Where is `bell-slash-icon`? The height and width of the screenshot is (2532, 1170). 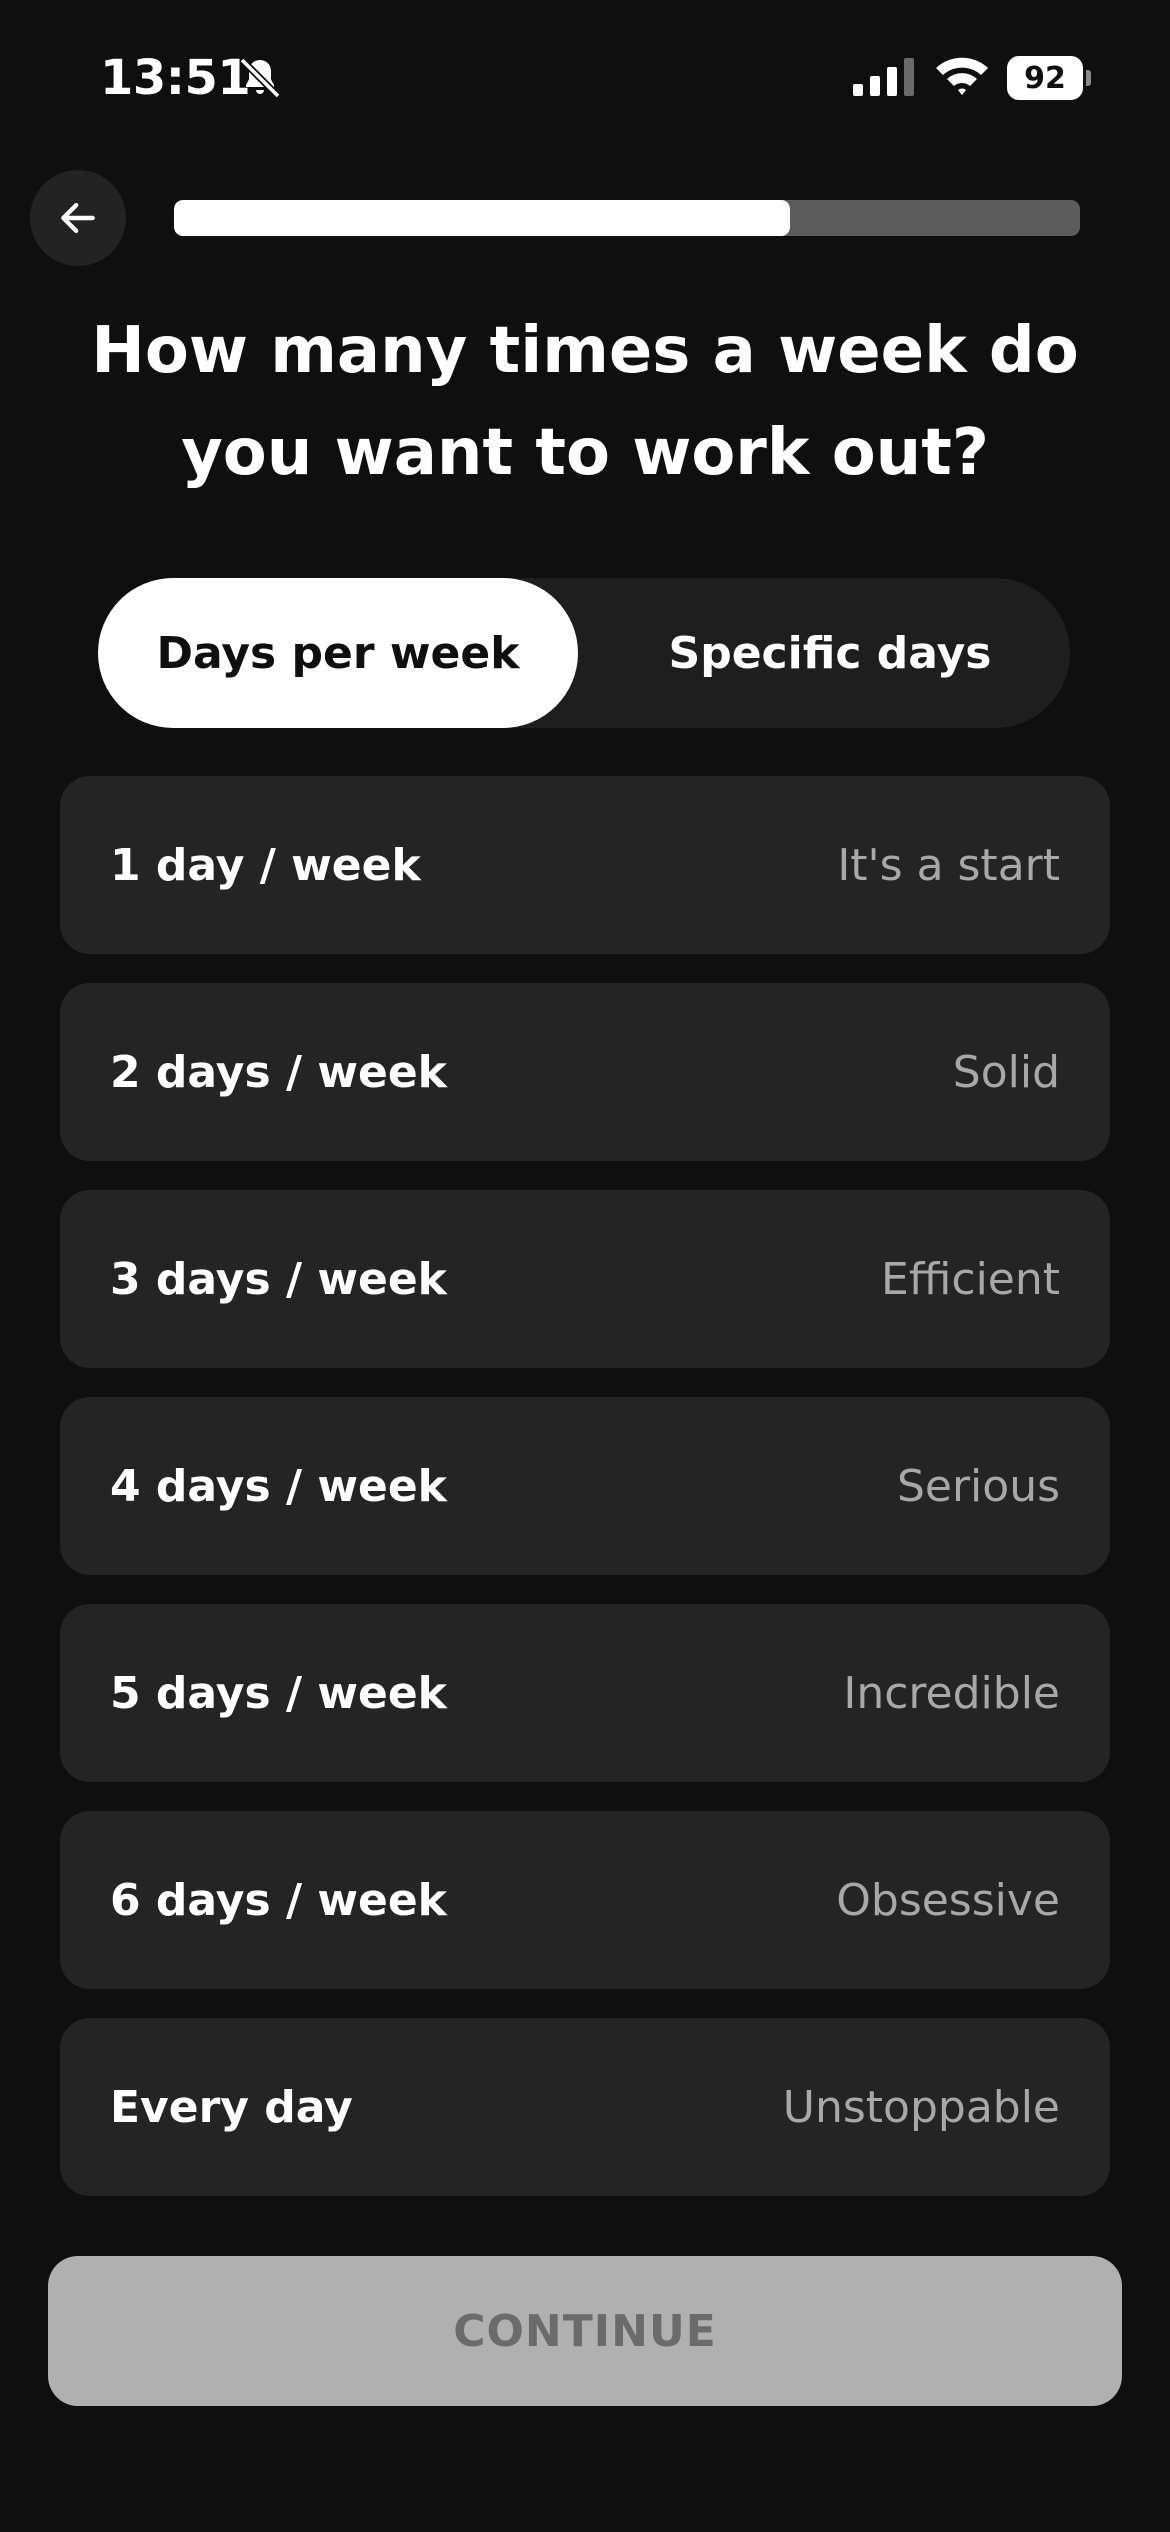 bell-slash-icon is located at coordinates (260, 78).